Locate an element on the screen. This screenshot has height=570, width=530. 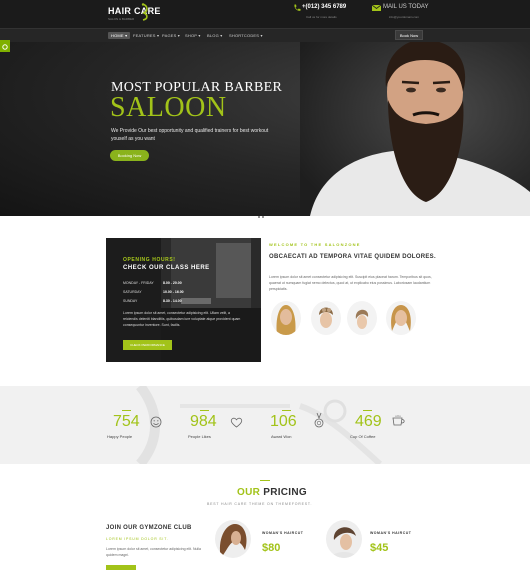
smiley-icon is located at coordinates (156, 422).